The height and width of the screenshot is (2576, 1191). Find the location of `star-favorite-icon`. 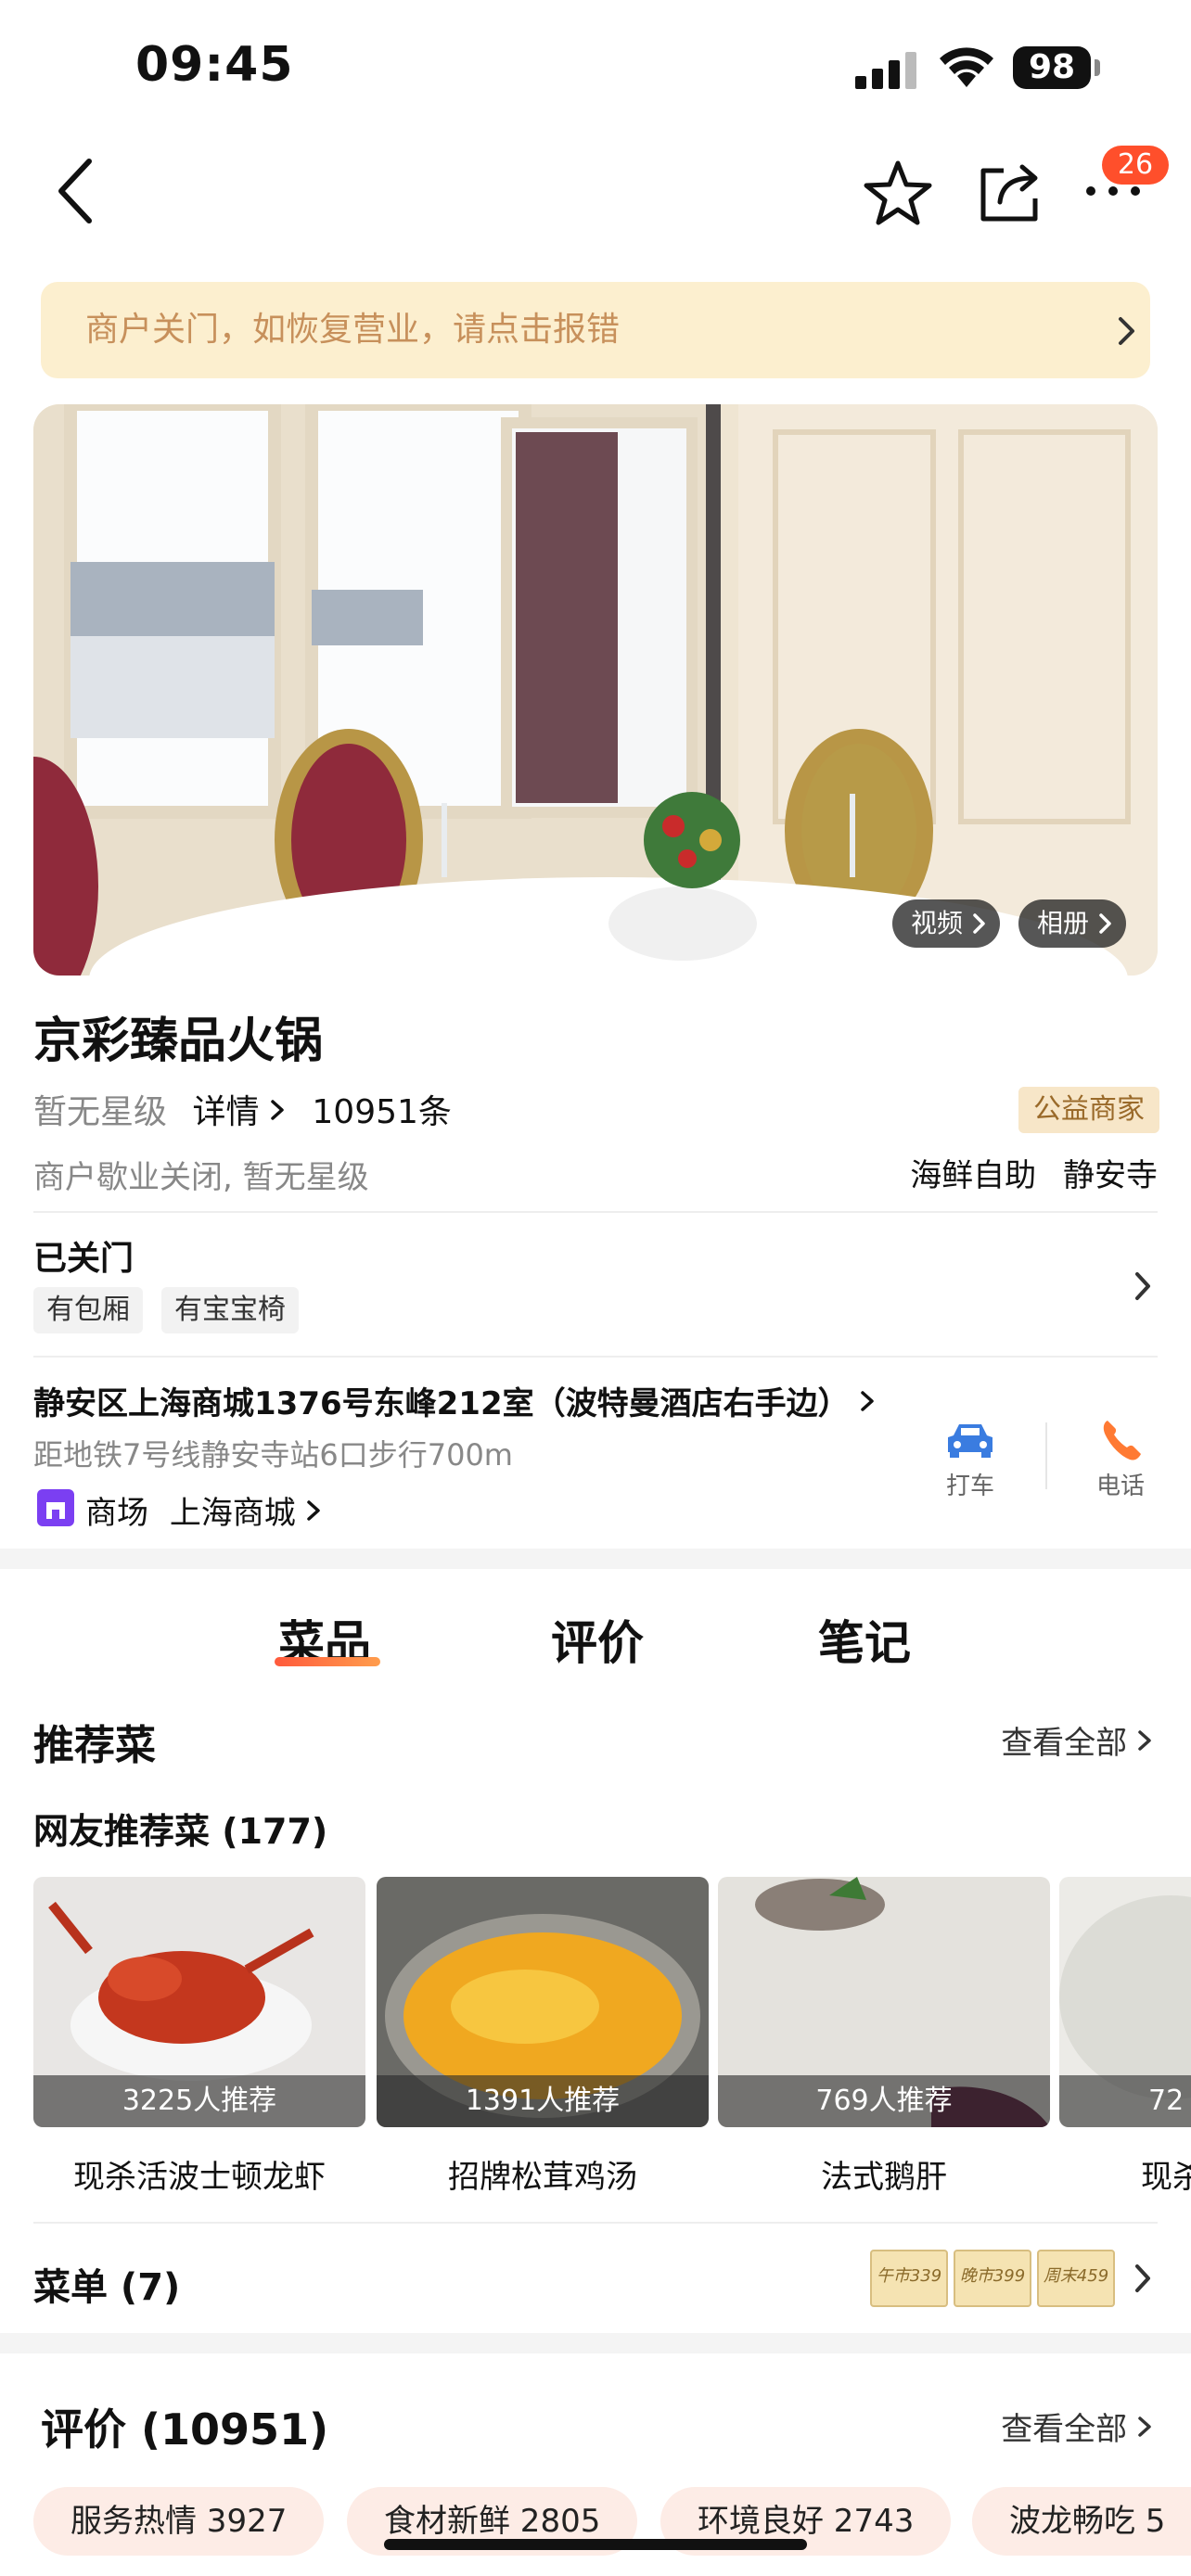

star-favorite-icon is located at coordinates (898, 193).